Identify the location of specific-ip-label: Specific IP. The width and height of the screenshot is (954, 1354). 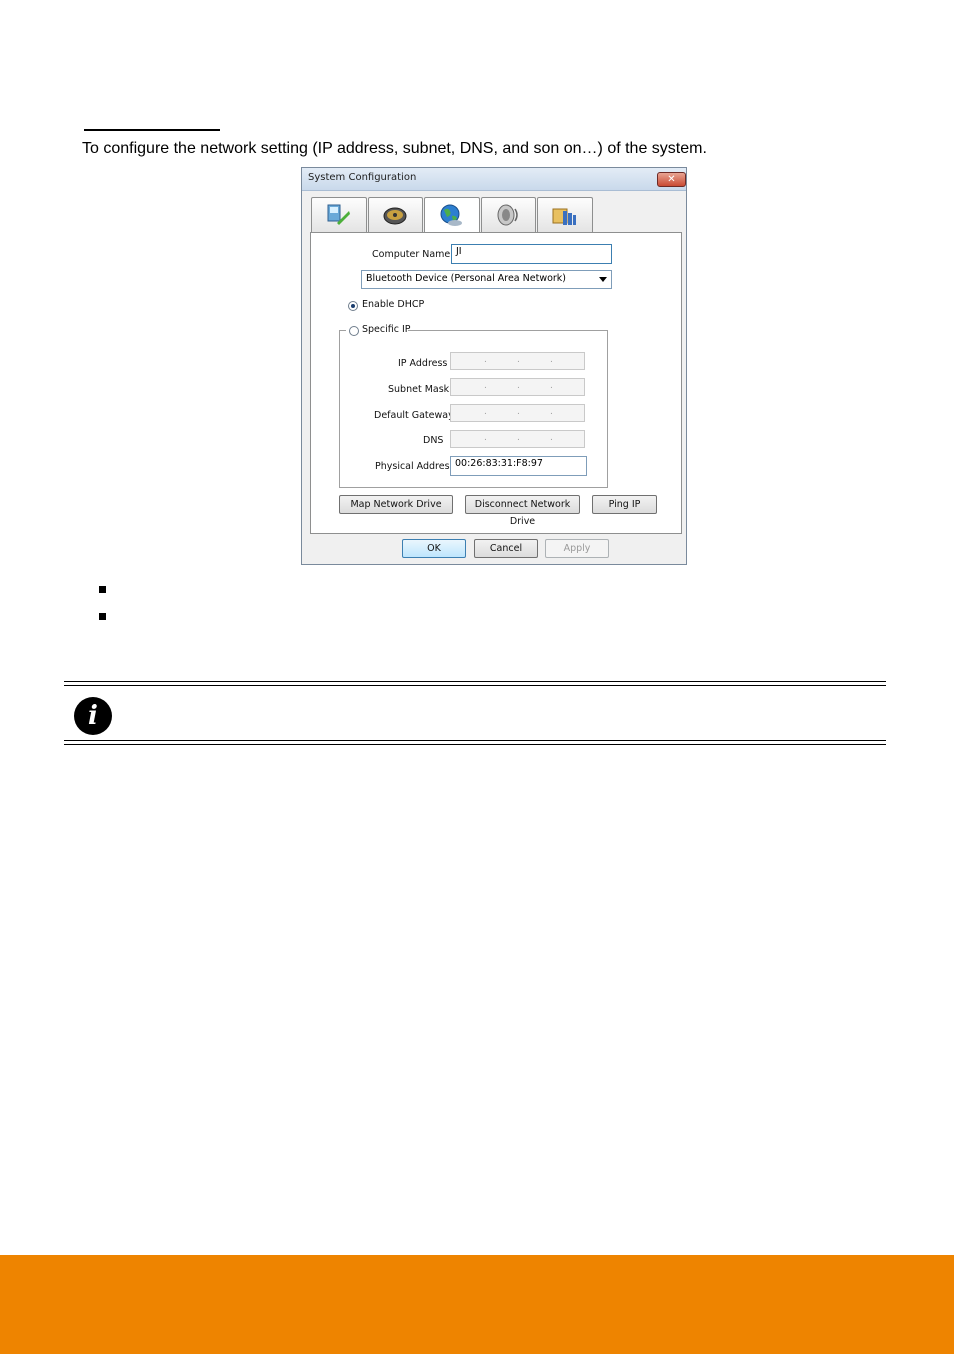
(386, 329).